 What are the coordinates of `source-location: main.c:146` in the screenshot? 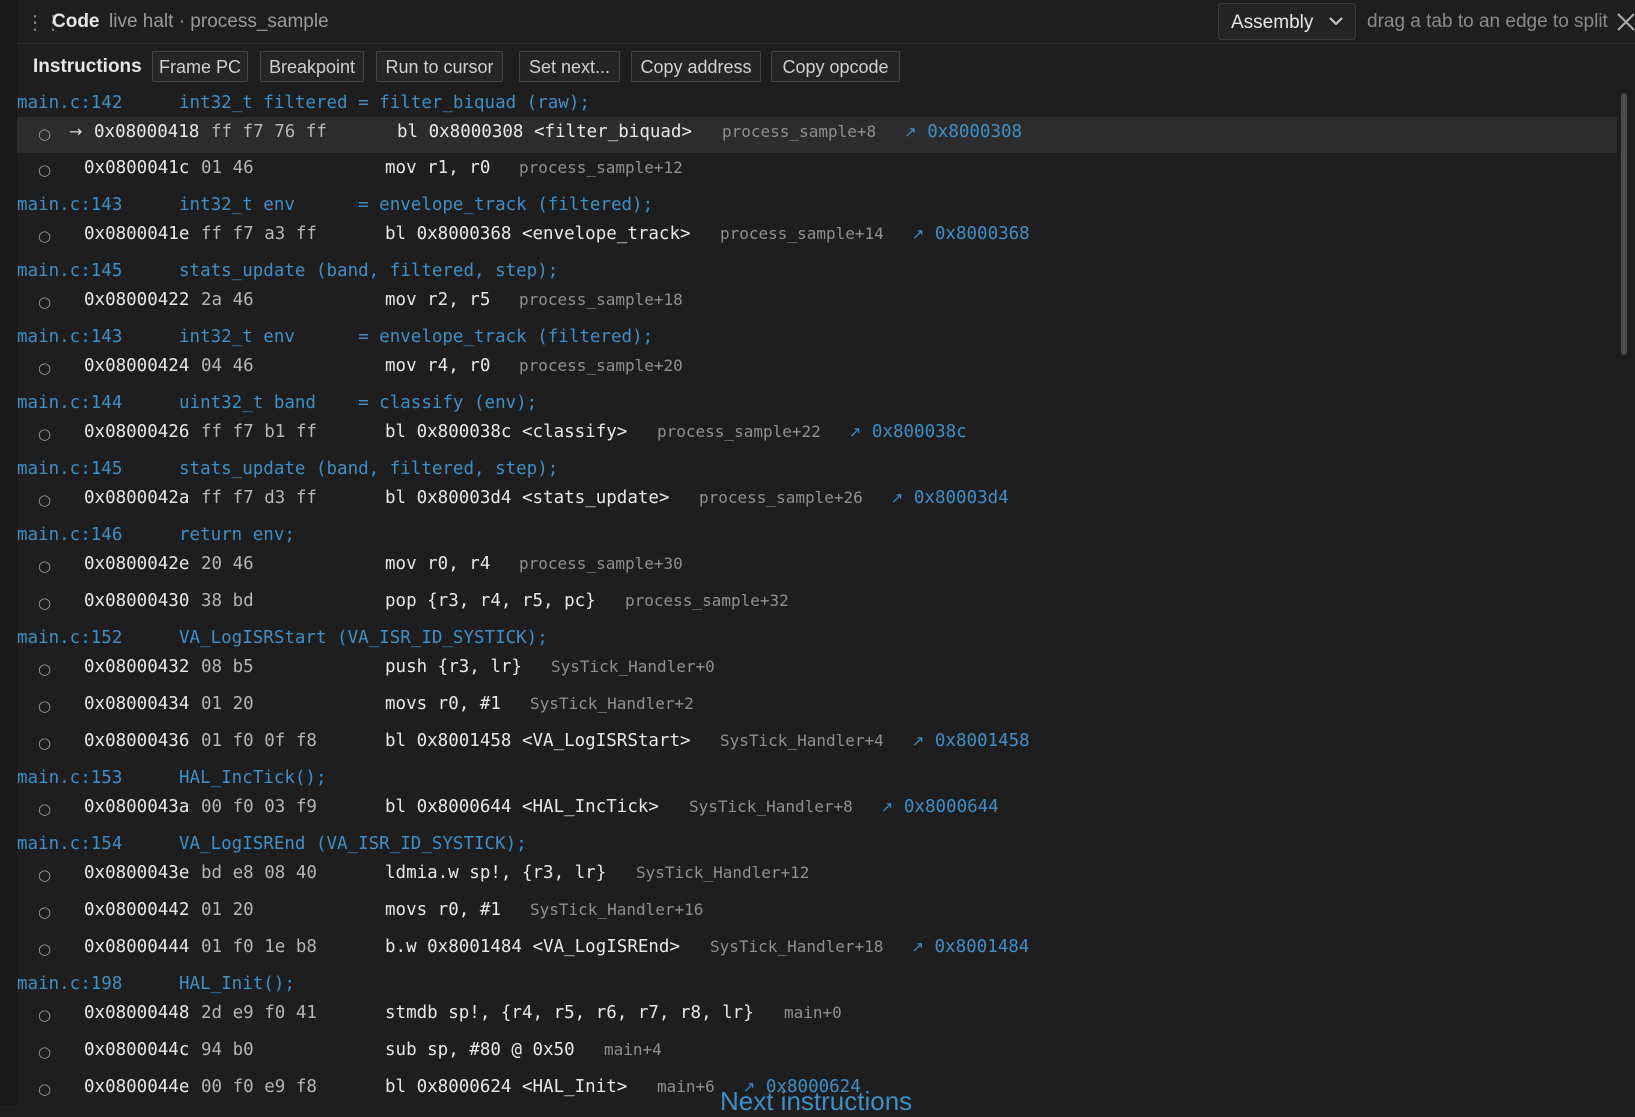 It's located at (69, 535).